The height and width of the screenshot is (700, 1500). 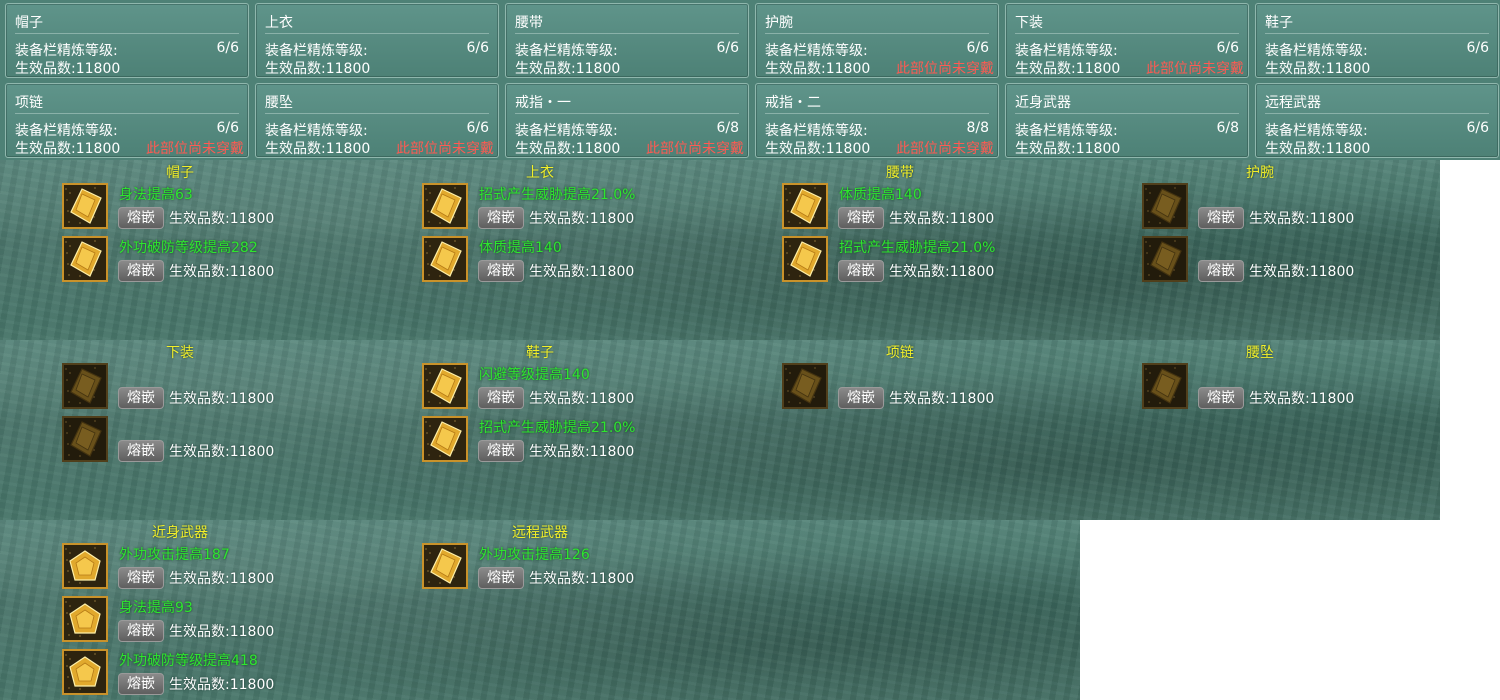 I want to click on slot-card: 护腕 装备栏精炼等级: 6/6 生效品数:11800 此部位尚未穿戴, so click(x=877, y=40).